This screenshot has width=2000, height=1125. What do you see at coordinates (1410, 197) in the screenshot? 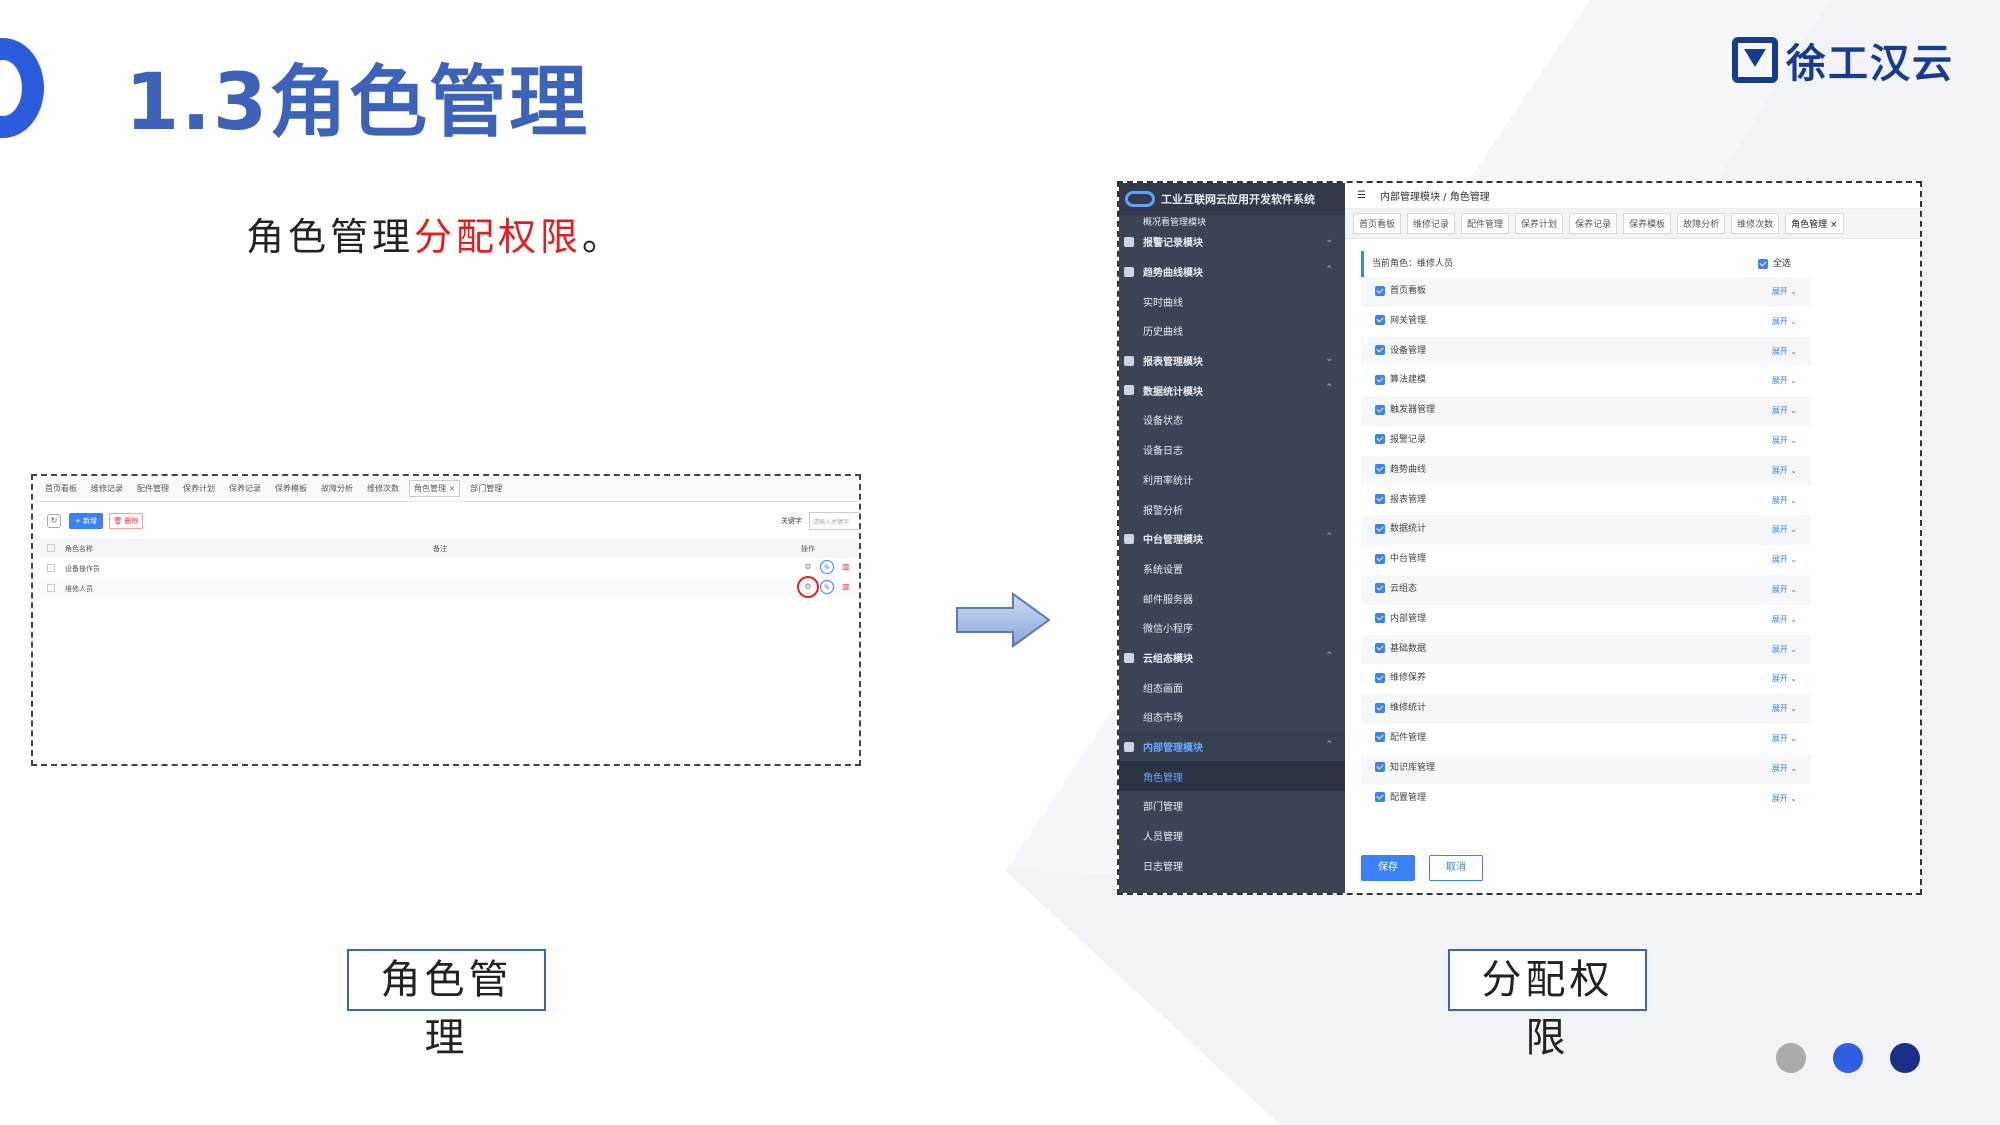
I see `breadcrumb-item: 内部管理模块` at bounding box center [1410, 197].